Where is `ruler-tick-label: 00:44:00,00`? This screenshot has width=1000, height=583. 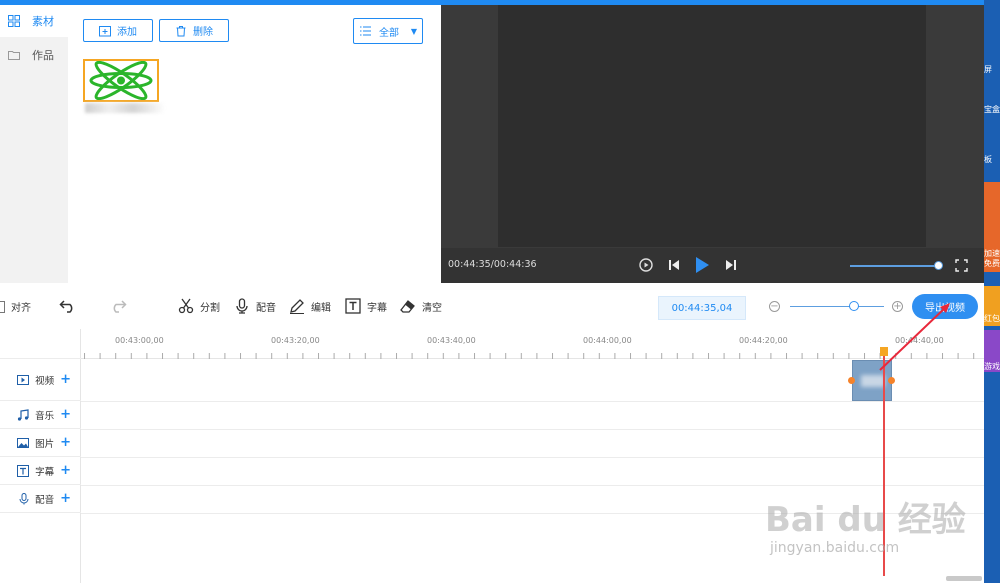 ruler-tick-label: 00:44:00,00 is located at coordinates (607, 340).